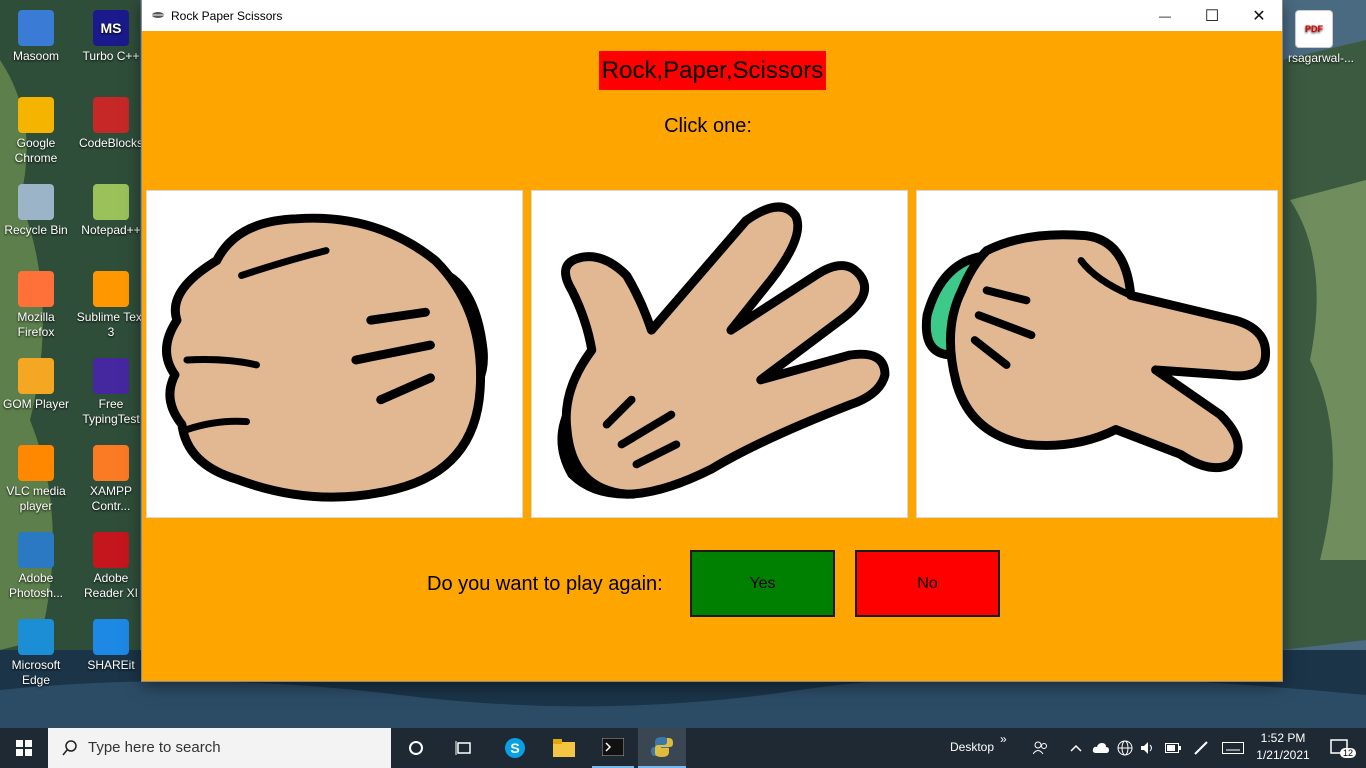  Describe the element at coordinates (227, 16) in the screenshot. I see `window-title: Rock Paper Scissors` at that location.